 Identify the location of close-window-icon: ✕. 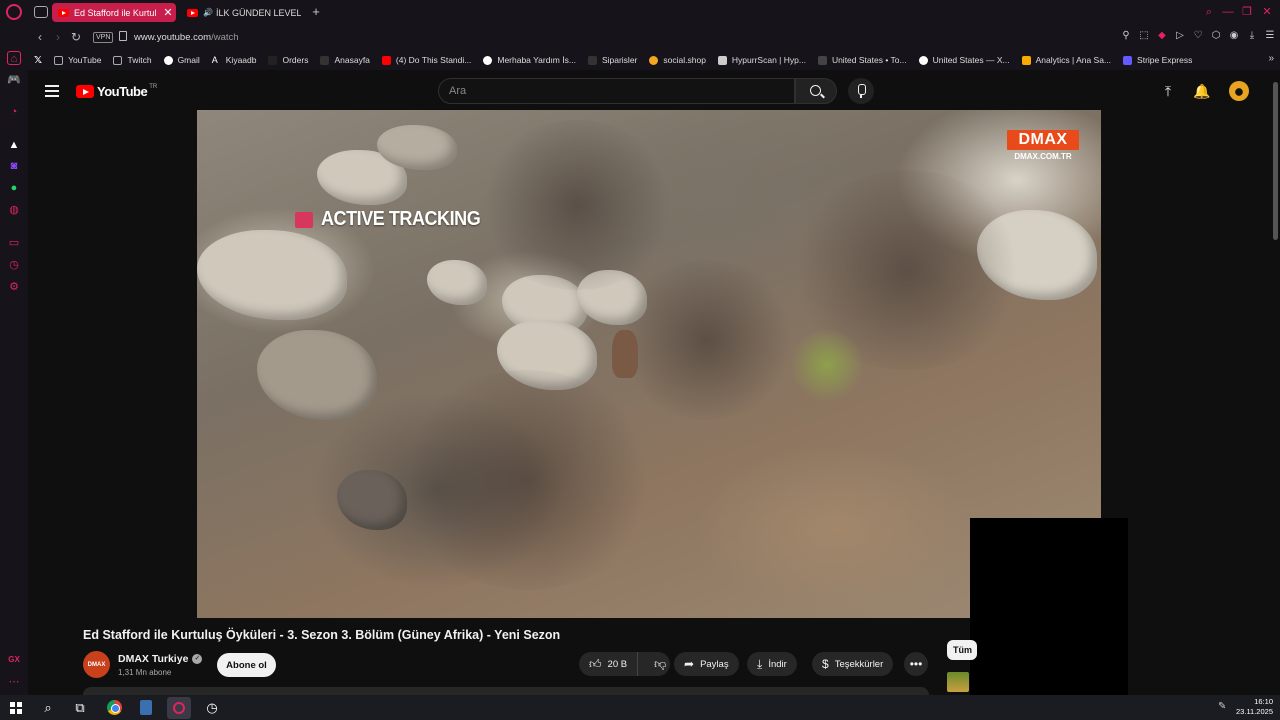
(1267, 12).